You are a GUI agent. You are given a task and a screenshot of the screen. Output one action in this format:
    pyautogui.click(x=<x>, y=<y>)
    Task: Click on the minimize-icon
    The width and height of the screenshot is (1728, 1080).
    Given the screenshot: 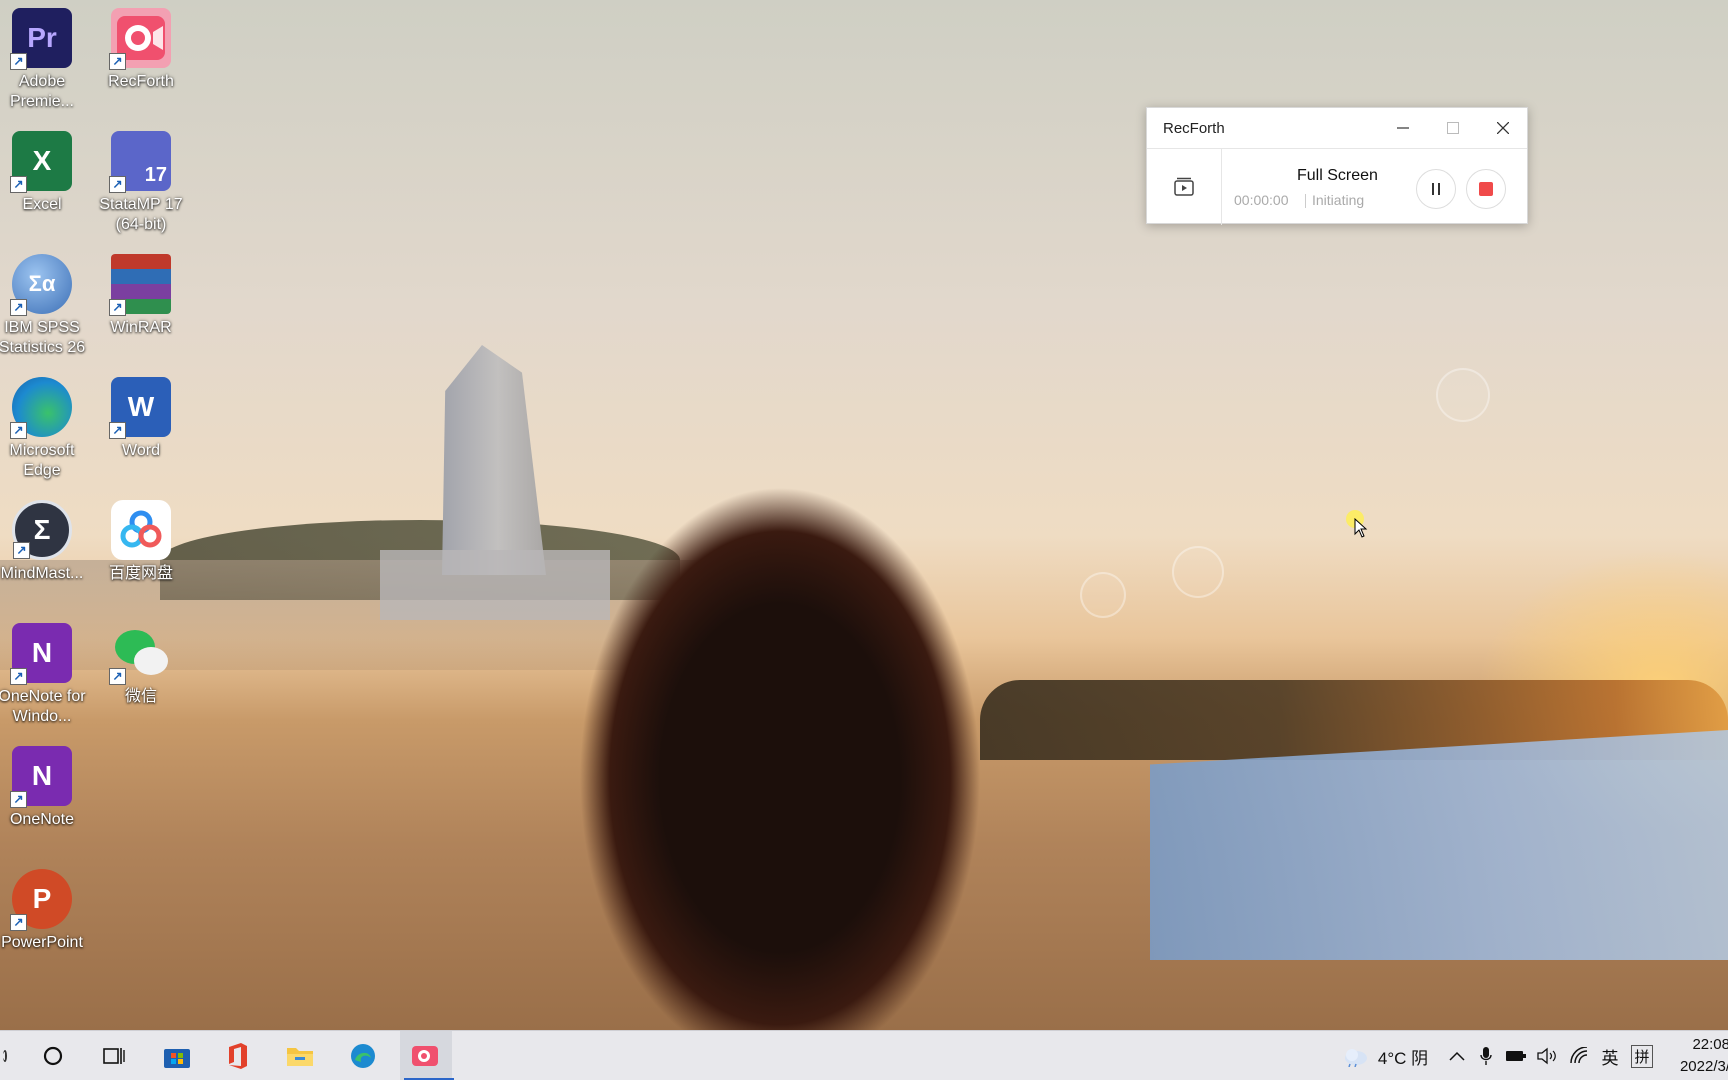 What is the action you would take?
    pyautogui.click(x=1403, y=128)
    